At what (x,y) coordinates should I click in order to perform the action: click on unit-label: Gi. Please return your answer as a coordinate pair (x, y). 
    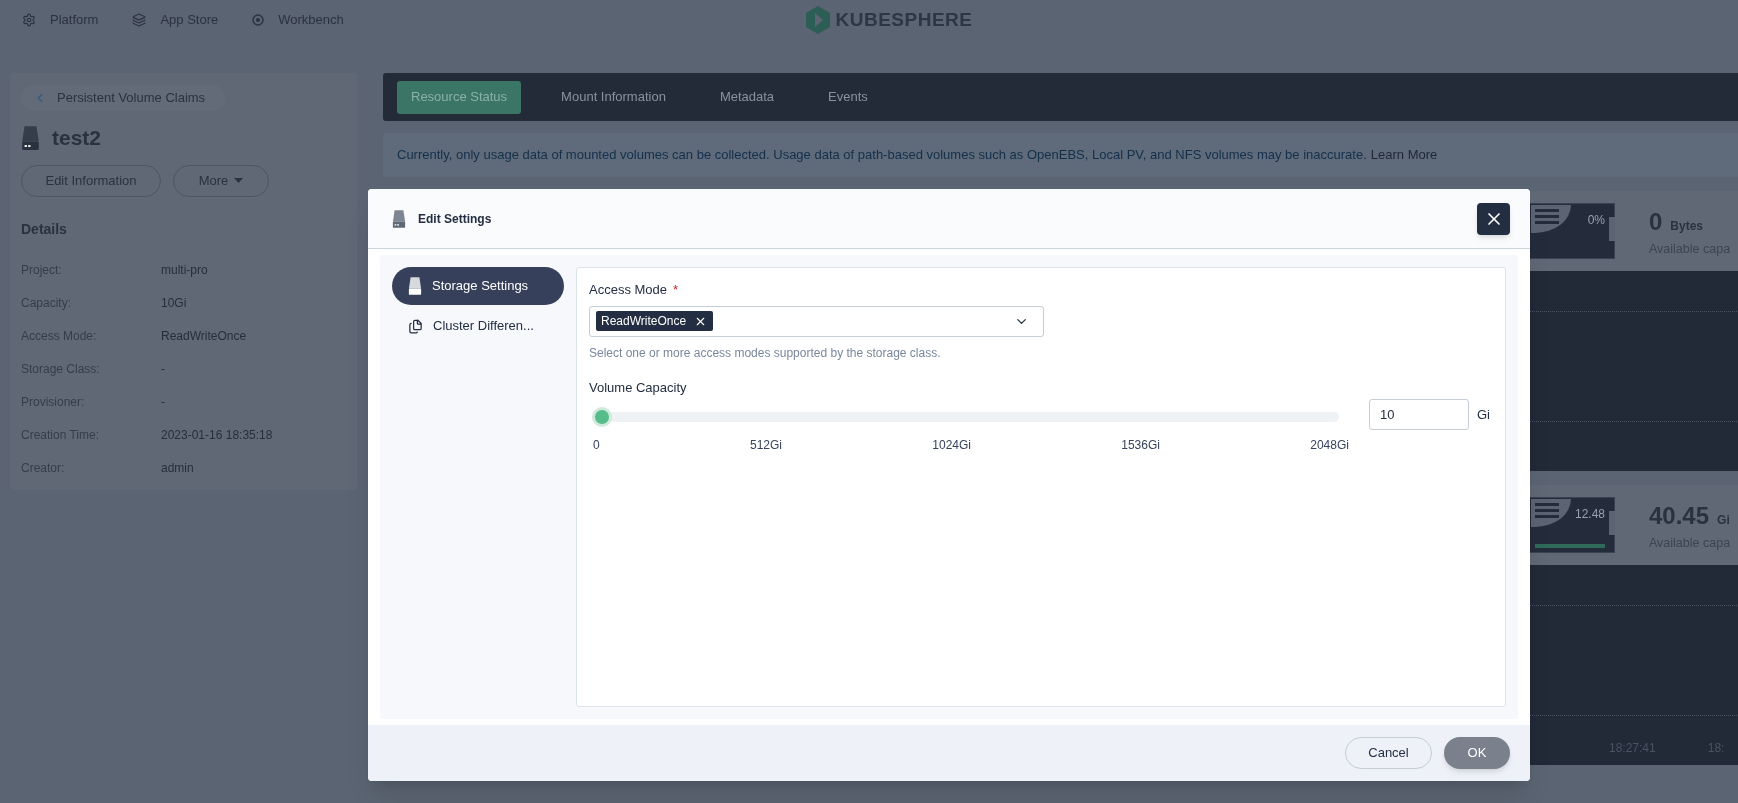
    Looking at the image, I should click on (1484, 414).